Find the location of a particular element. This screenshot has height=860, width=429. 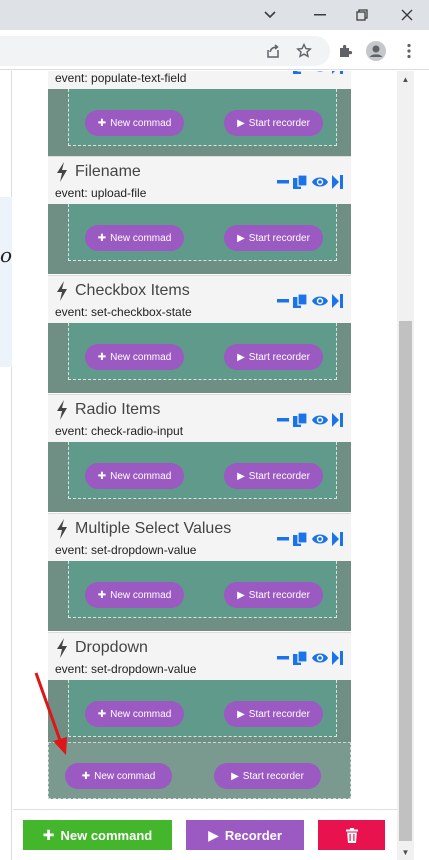

bottom-action-bar: ✚ New command ▶ Recorder is located at coordinates (205, 834).